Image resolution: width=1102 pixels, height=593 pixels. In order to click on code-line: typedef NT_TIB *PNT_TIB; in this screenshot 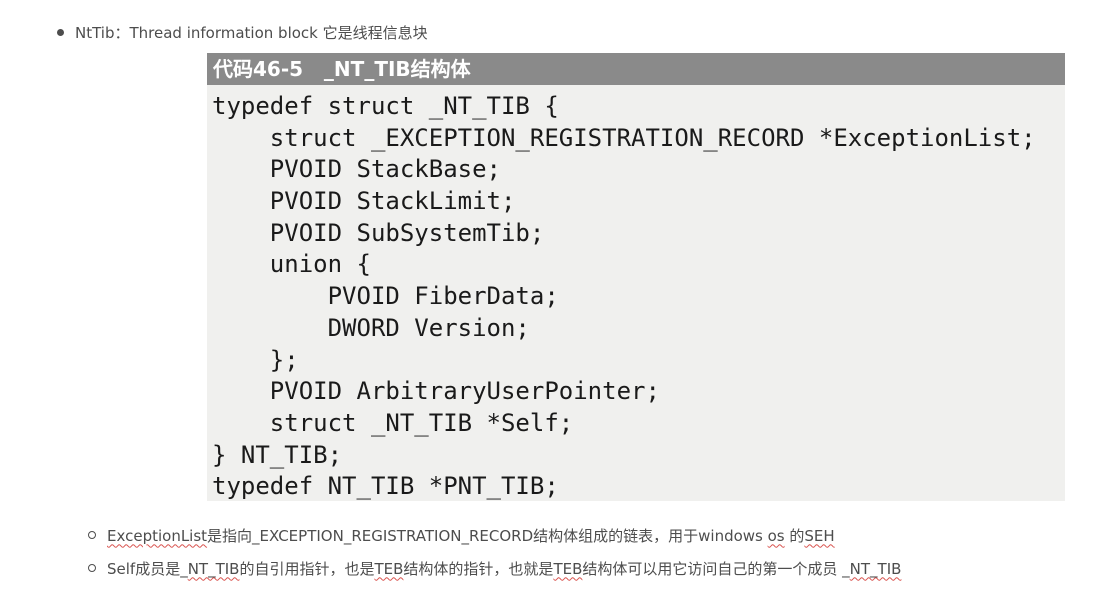, I will do `click(385, 486)`.